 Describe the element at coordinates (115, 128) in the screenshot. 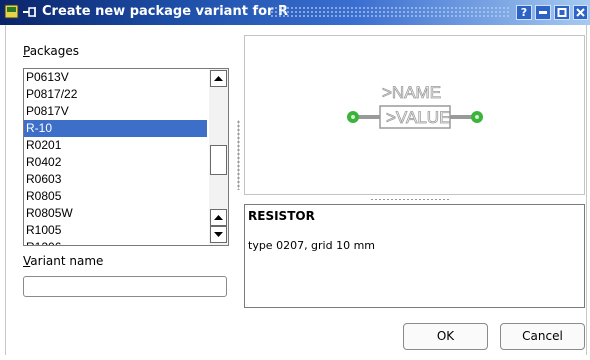

I see `list-item: R-10` at that location.